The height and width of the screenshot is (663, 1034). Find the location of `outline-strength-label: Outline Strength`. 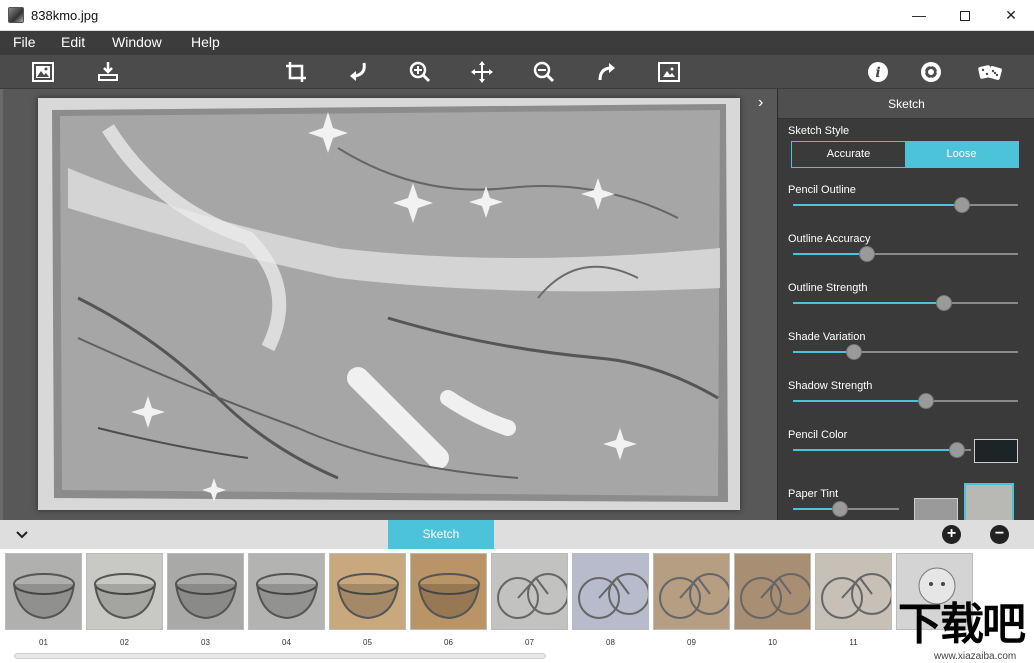

outline-strength-label: Outline Strength is located at coordinates (828, 288).